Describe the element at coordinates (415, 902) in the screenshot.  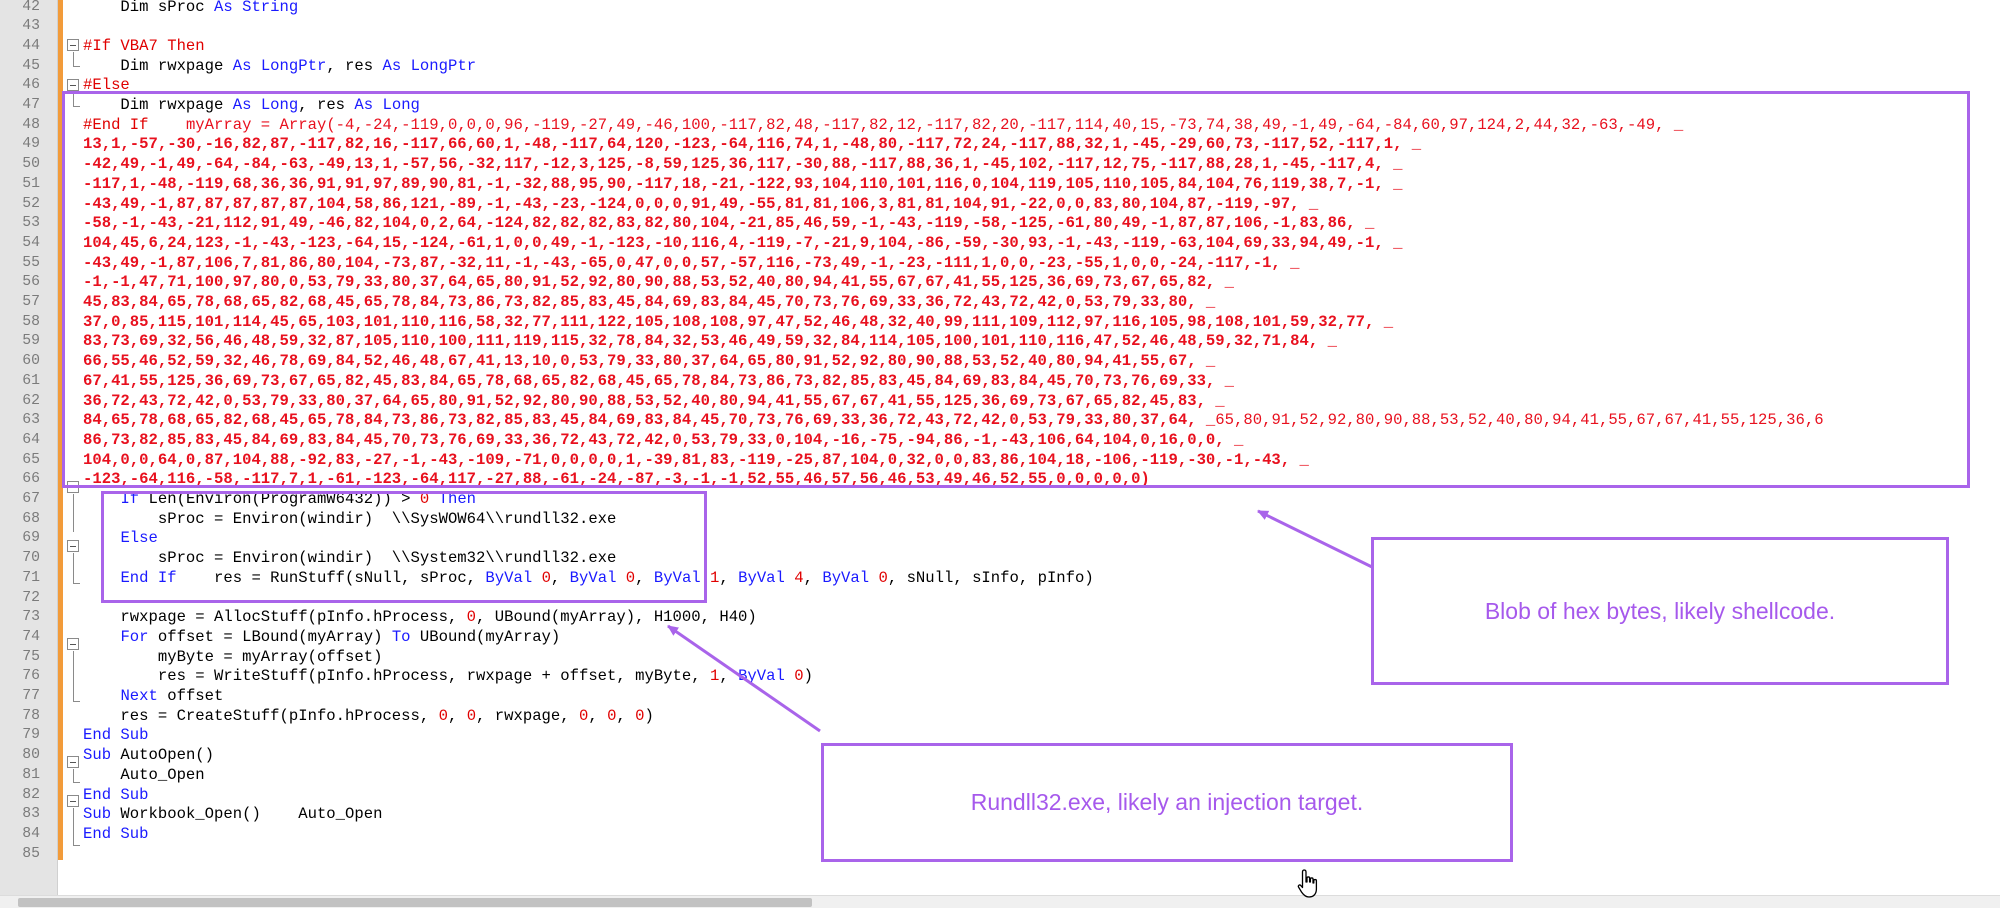
I see `scrollbar-thumb` at that location.